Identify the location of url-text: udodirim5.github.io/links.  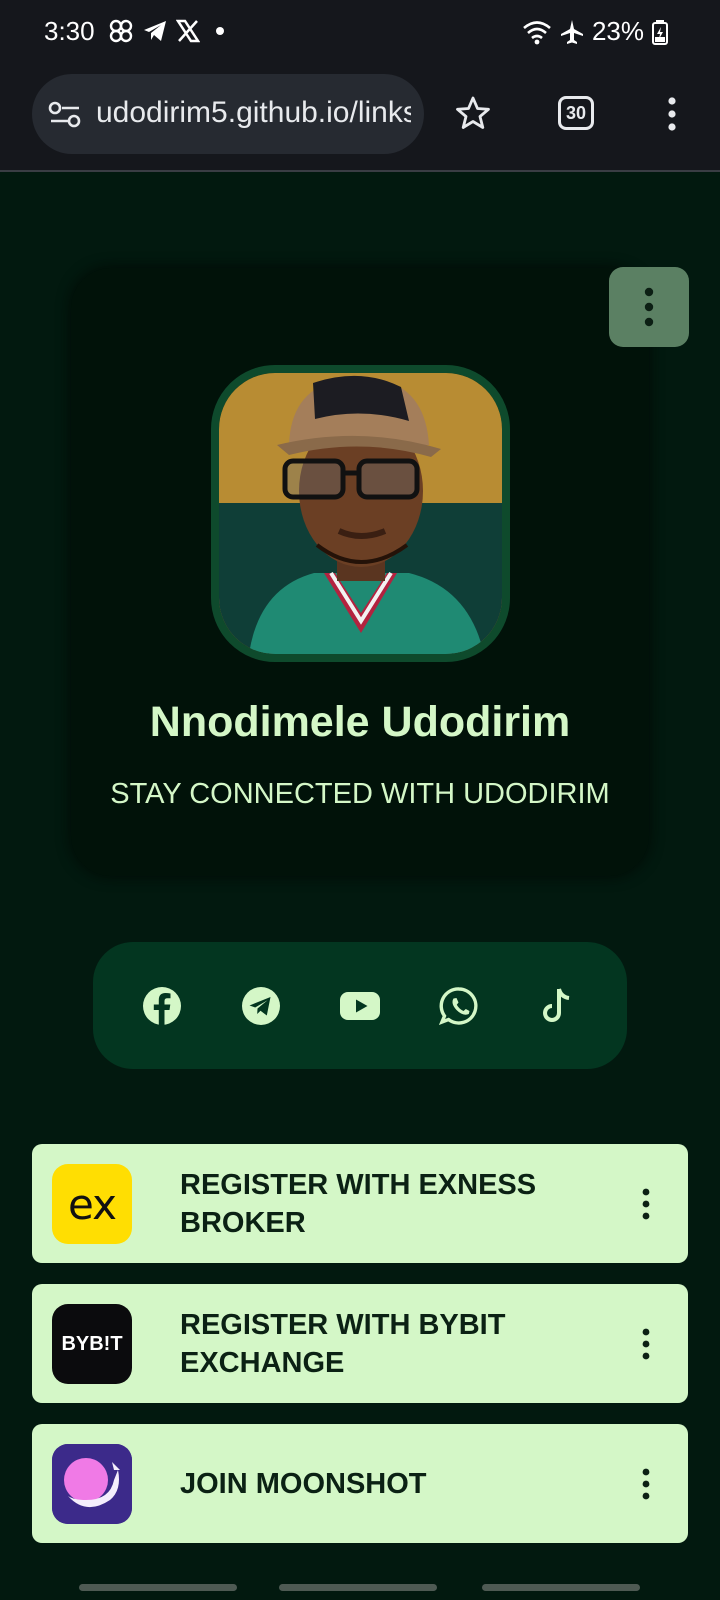
(253, 113).